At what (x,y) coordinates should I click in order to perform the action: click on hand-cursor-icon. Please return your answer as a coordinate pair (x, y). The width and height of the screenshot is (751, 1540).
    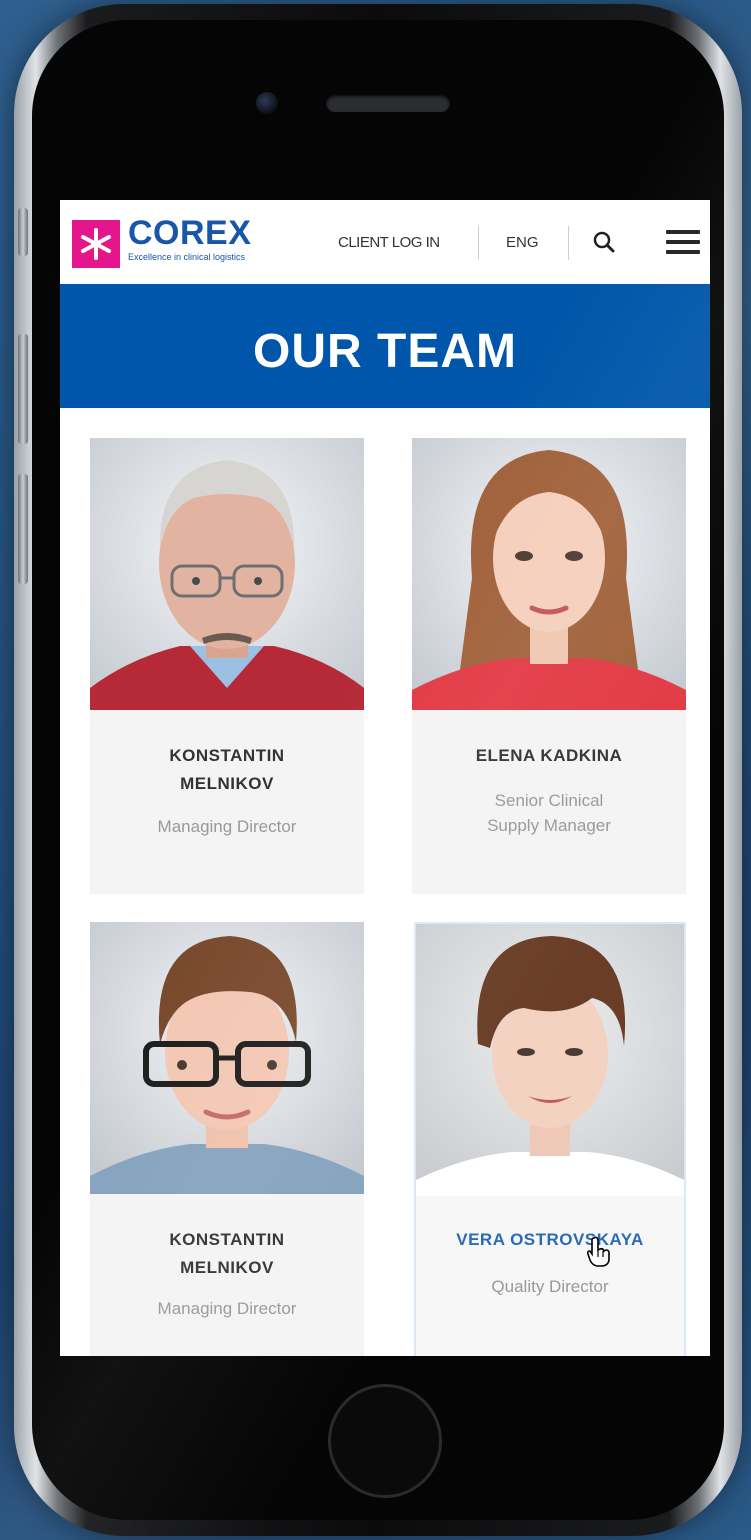
    Looking at the image, I should click on (599, 1254).